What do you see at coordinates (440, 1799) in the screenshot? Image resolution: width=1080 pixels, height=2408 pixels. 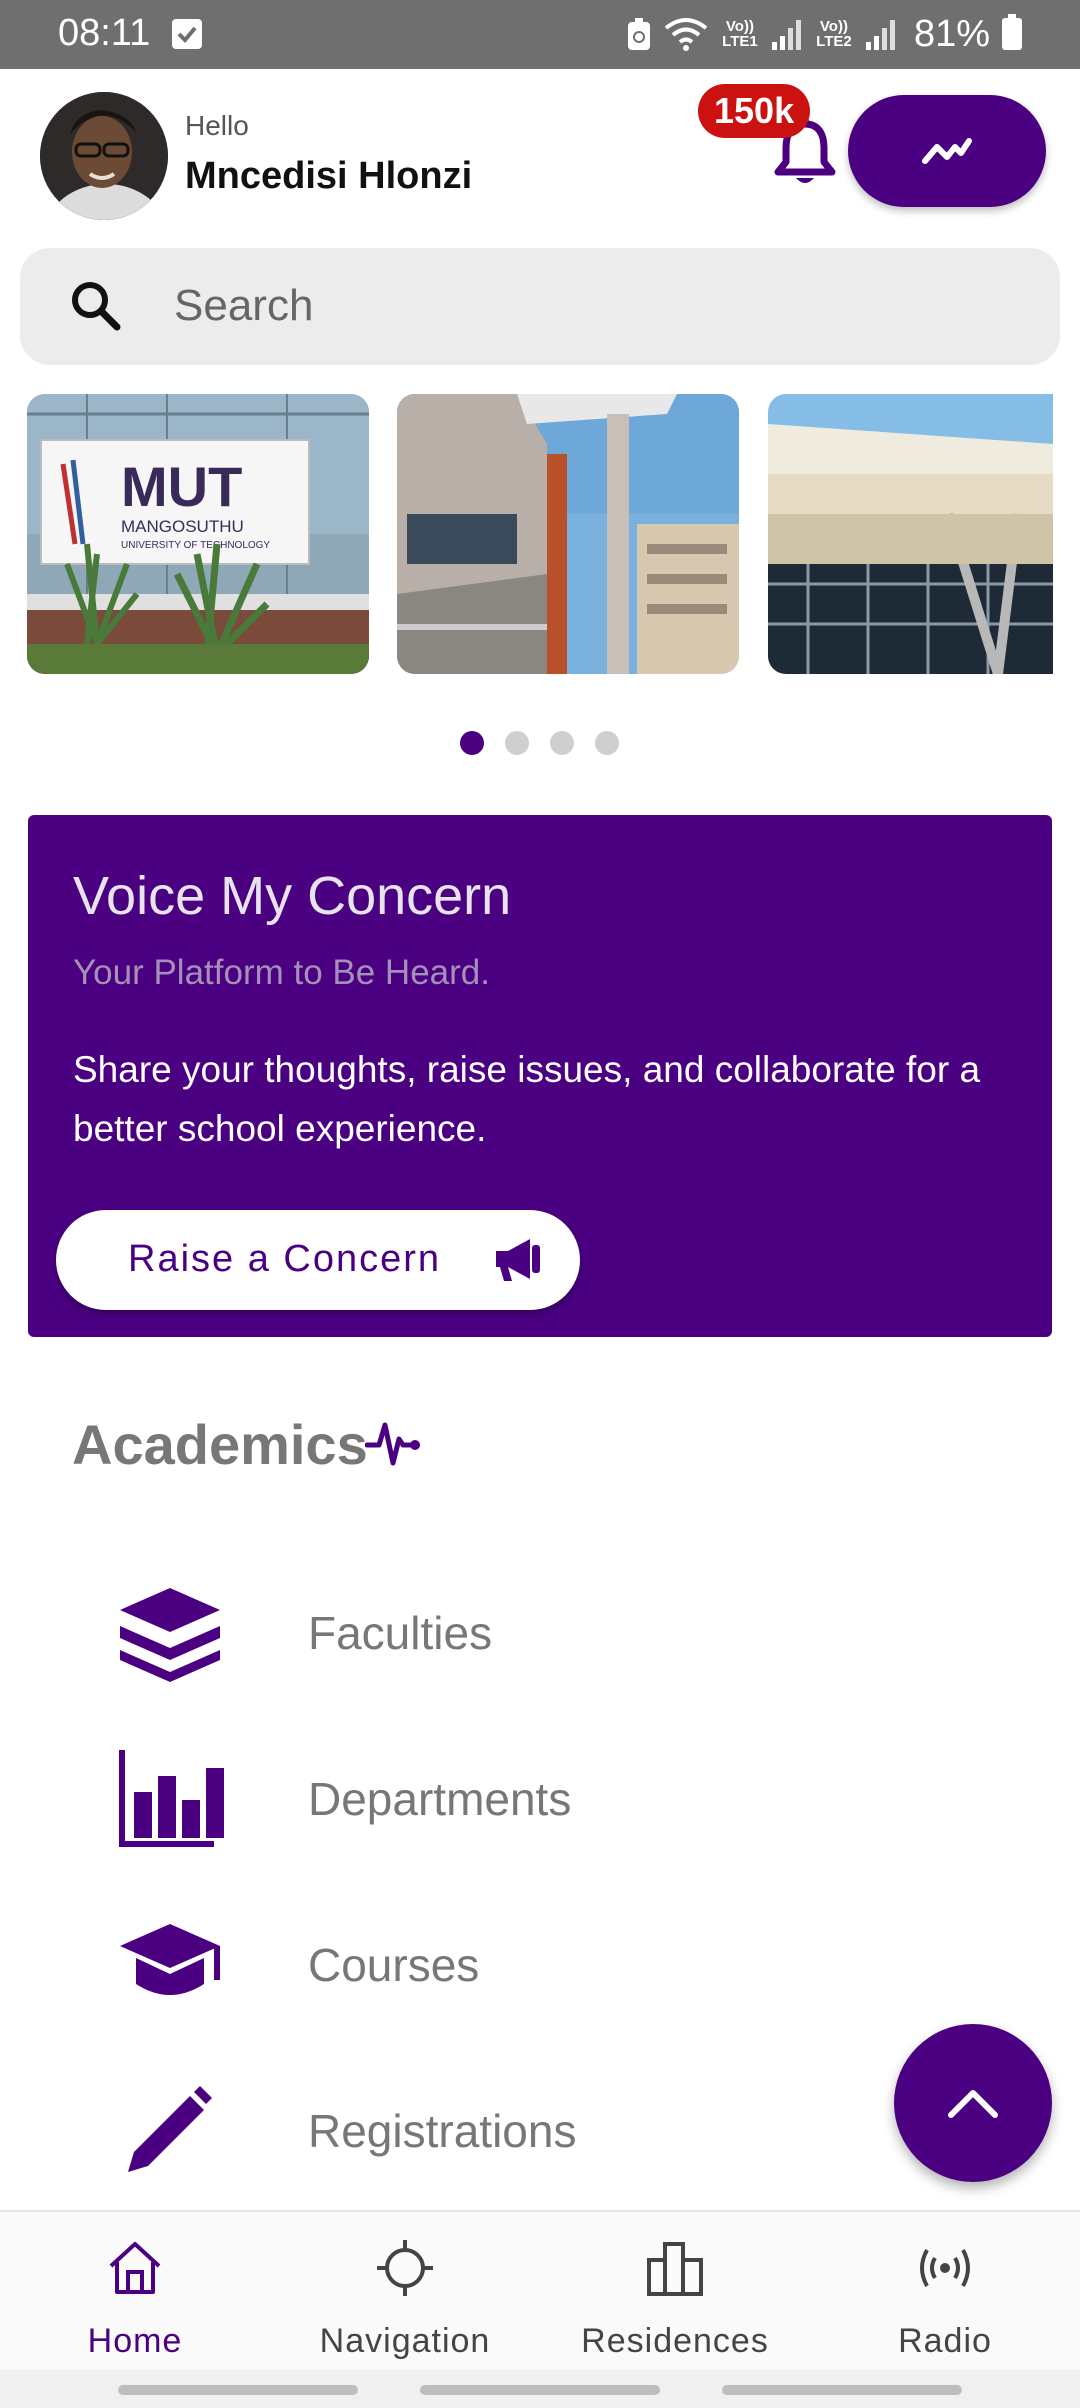 I see `academics-item-label: Departments` at bounding box center [440, 1799].